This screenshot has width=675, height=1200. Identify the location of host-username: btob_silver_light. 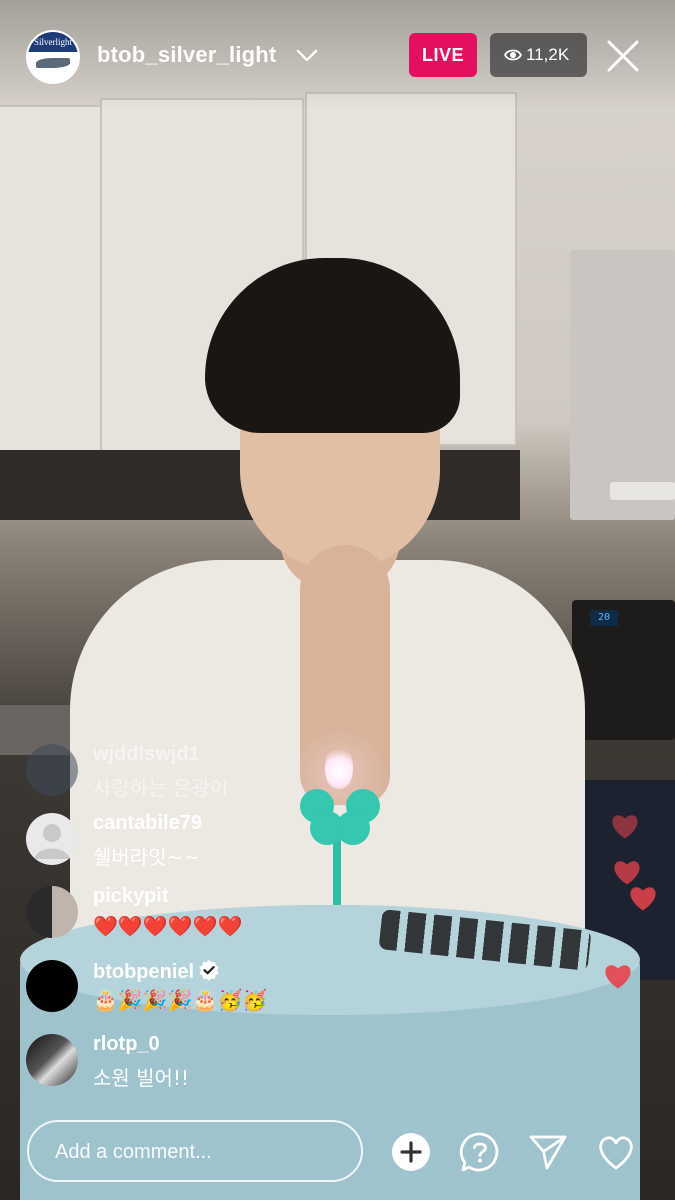
(186, 55).